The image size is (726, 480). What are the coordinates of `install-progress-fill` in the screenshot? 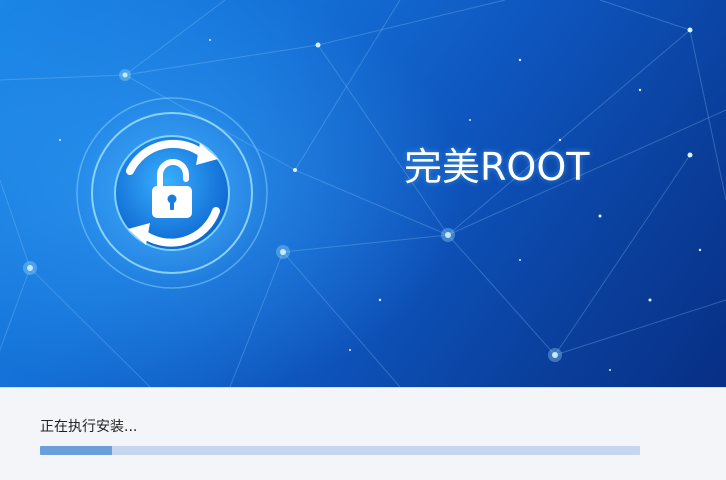 It's located at (76, 450).